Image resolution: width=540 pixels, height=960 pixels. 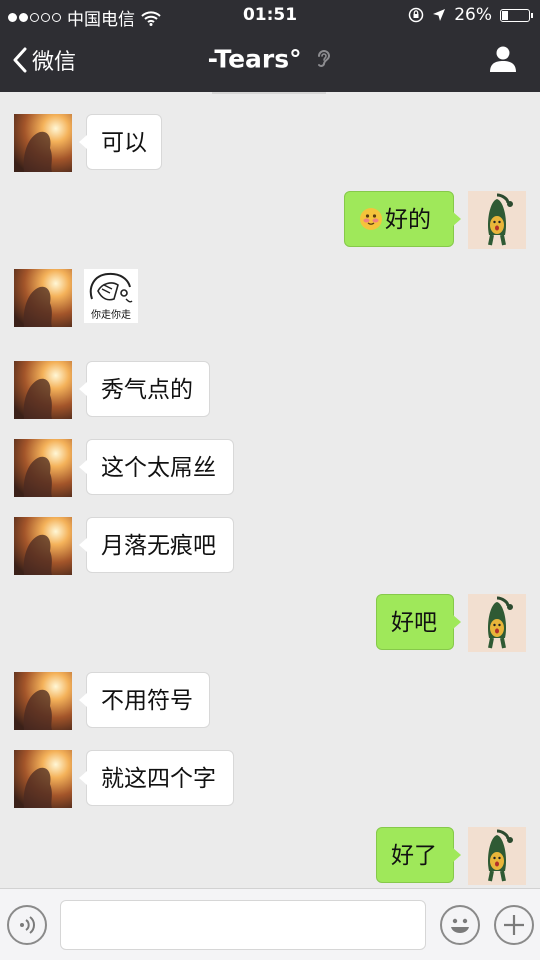 What do you see at coordinates (414, 623) in the screenshot?
I see `message-text: 好吧` at bounding box center [414, 623].